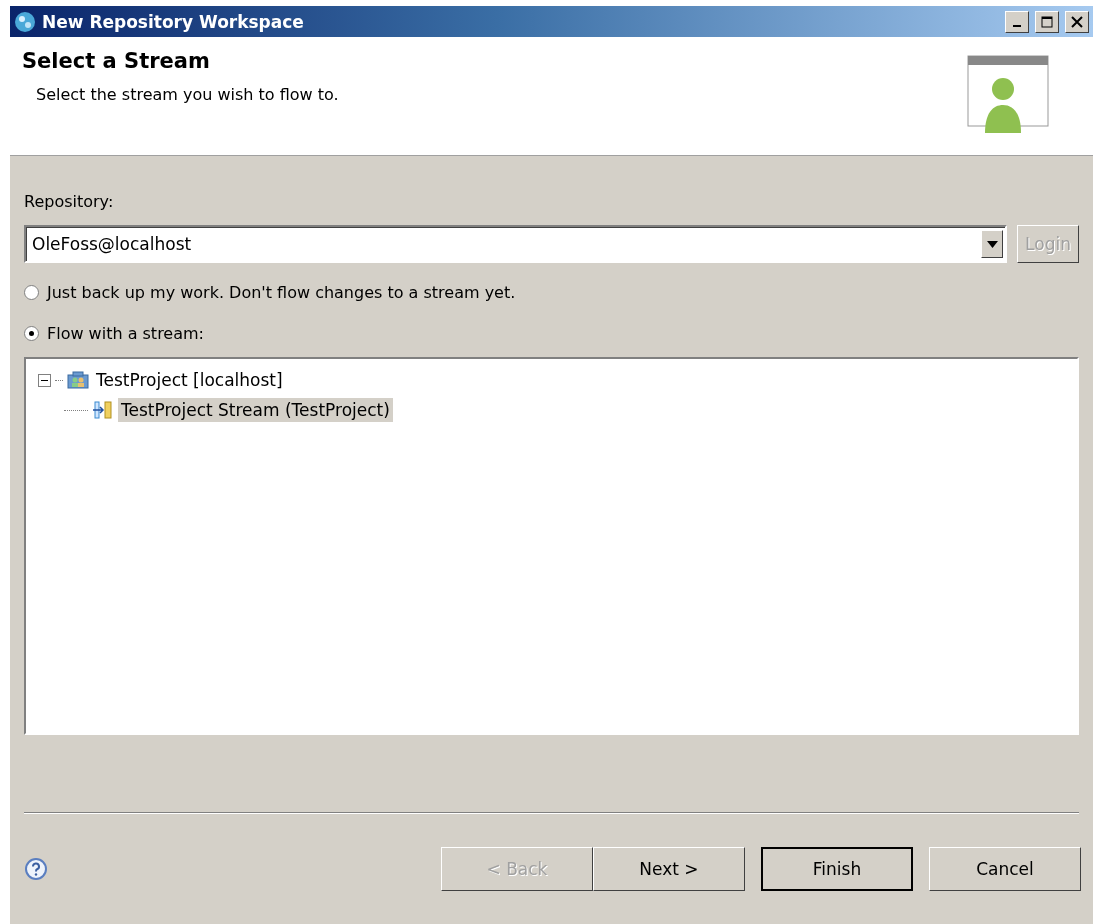 This screenshot has width=1093, height=924. I want to click on close-button, so click(1077, 21).